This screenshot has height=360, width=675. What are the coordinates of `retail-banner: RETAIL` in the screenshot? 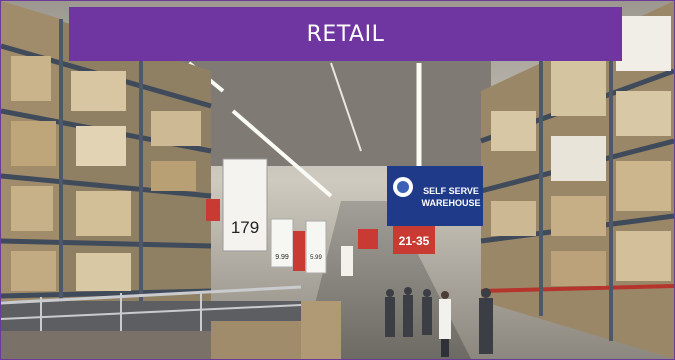 It's located at (345, 34).